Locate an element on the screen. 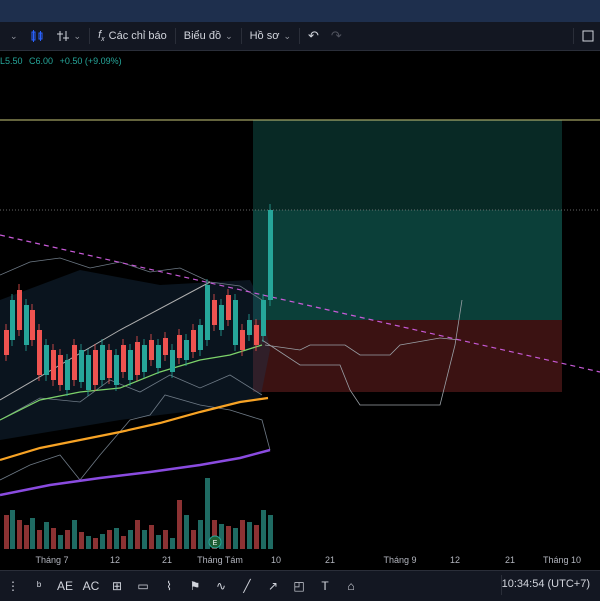 Image resolution: width=600 pixels, height=601 pixels. ohlc-low: L5.50 is located at coordinates (11, 61).